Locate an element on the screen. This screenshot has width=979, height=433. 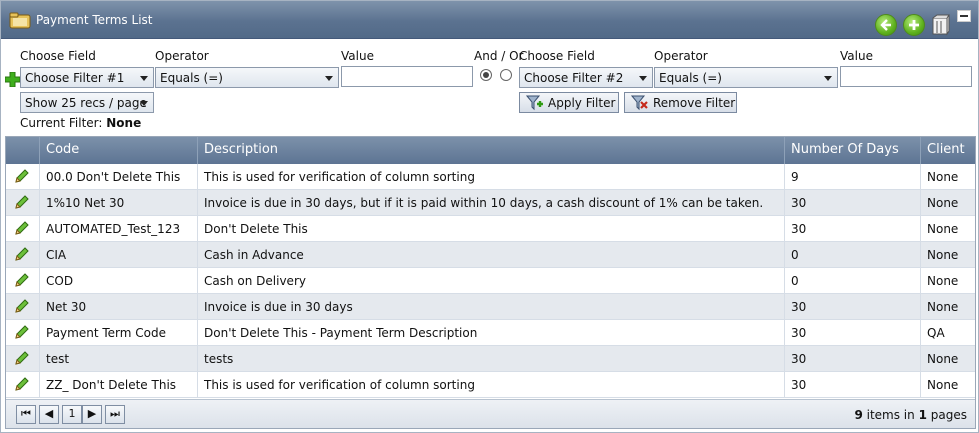
back-arrow-icon is located at coordinates (885, 25).